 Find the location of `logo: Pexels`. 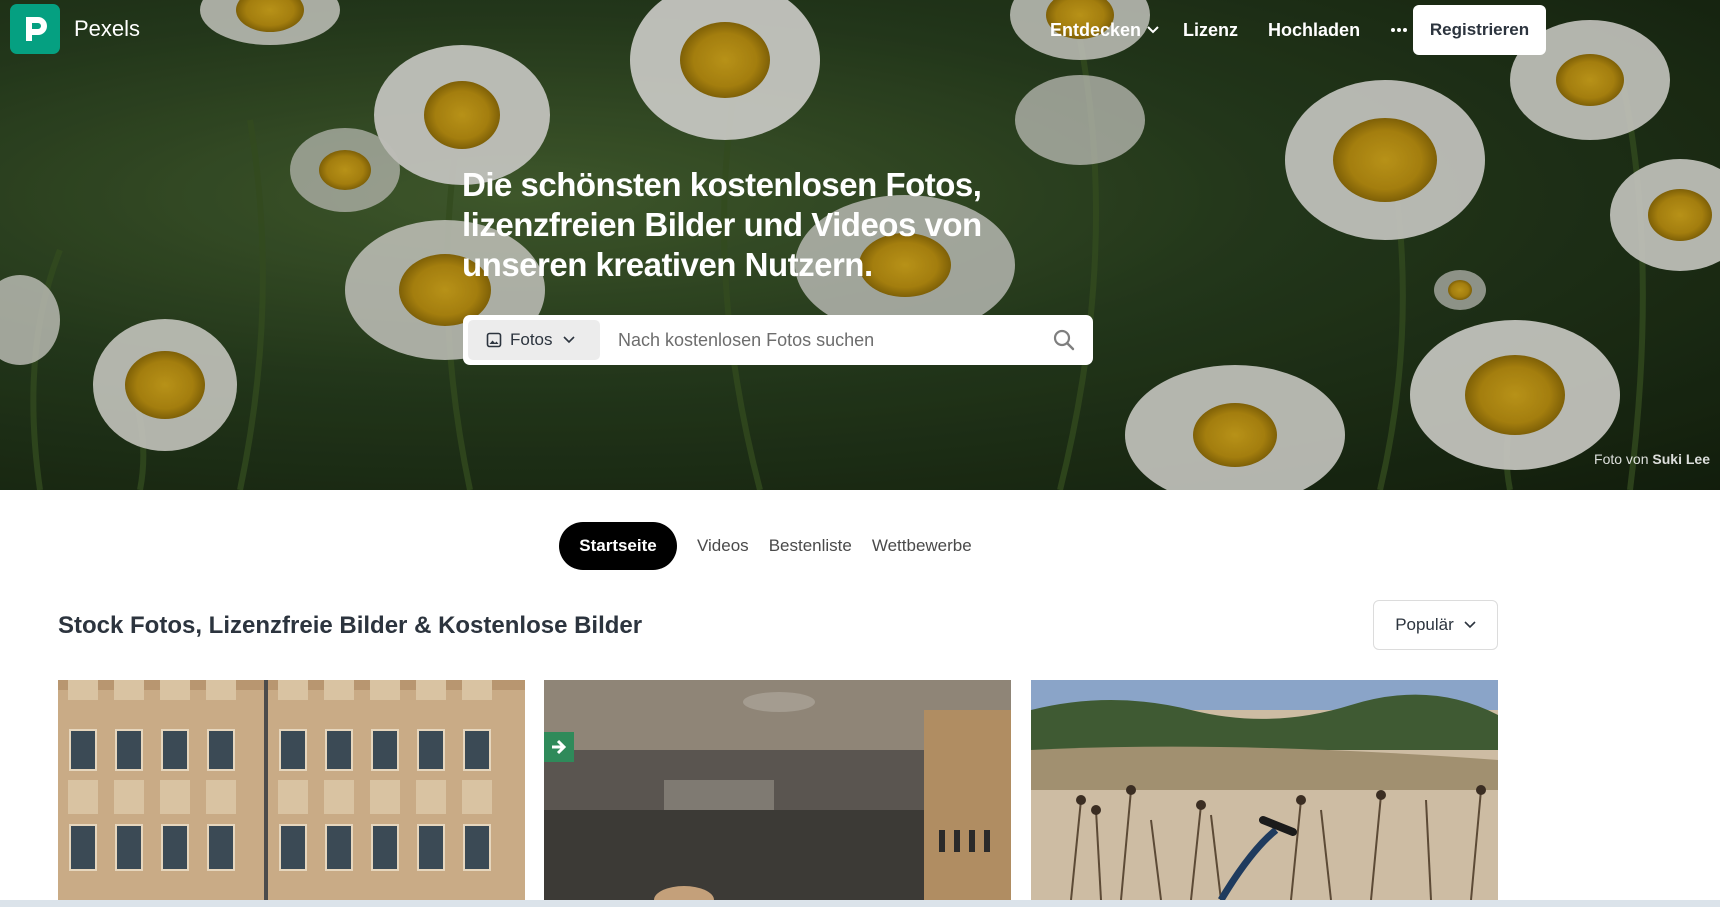

logo: Pexels is located at coordinates (75, 29).